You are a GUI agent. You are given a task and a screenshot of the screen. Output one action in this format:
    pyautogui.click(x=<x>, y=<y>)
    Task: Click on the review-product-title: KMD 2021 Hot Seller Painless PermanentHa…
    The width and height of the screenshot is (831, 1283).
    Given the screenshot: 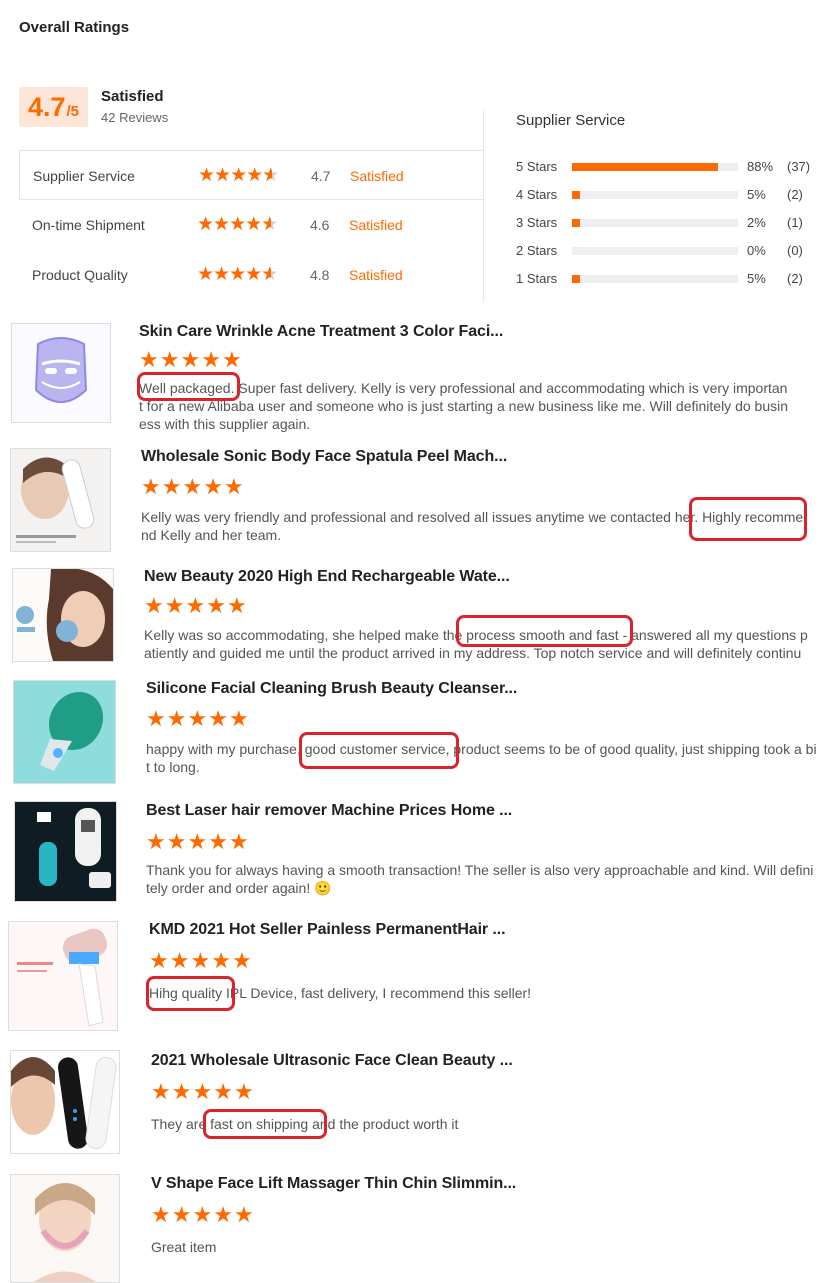 What is the action you would take?
    pyautogui.click(x=327, y=930)
    